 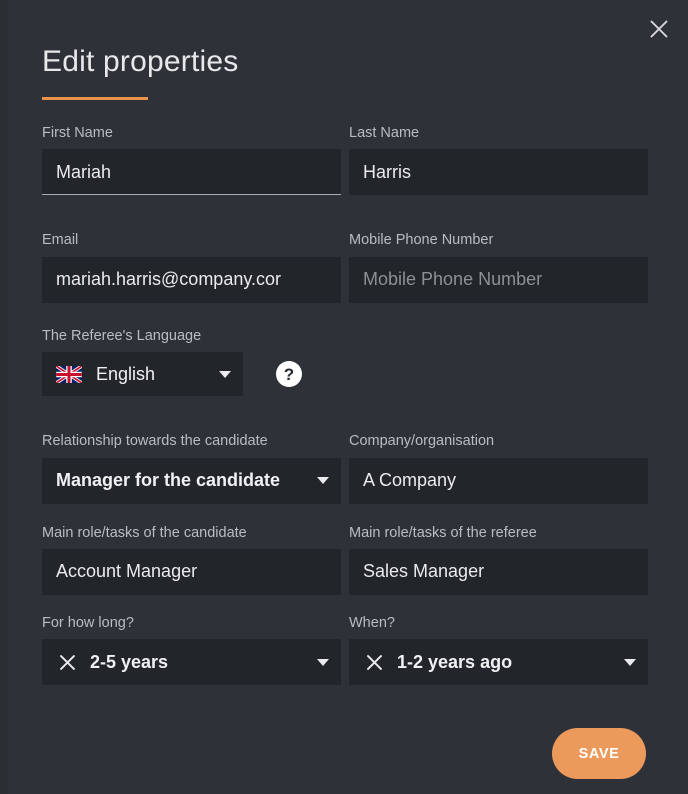 What do you see at coordinates (191, 662) in the screenshot?
I see `duration-select: 2-5 years` at bounding box center [191, 662].